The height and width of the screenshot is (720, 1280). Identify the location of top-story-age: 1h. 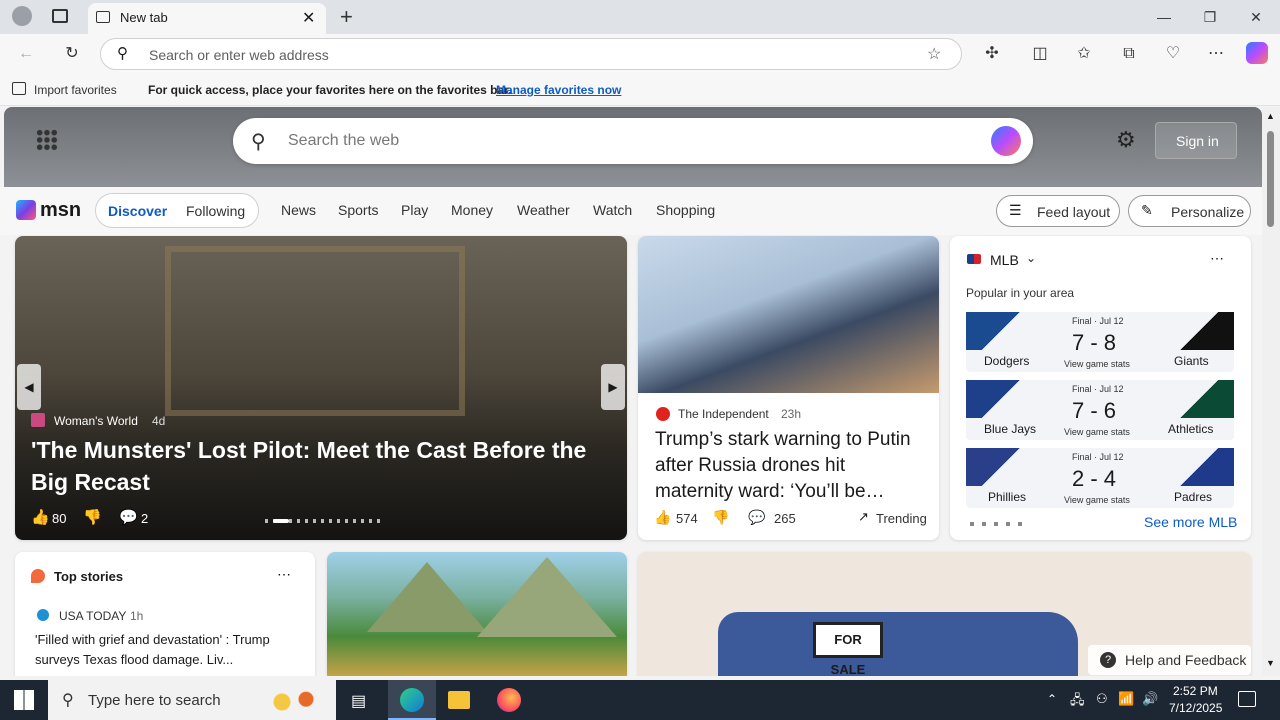
(137, 616).